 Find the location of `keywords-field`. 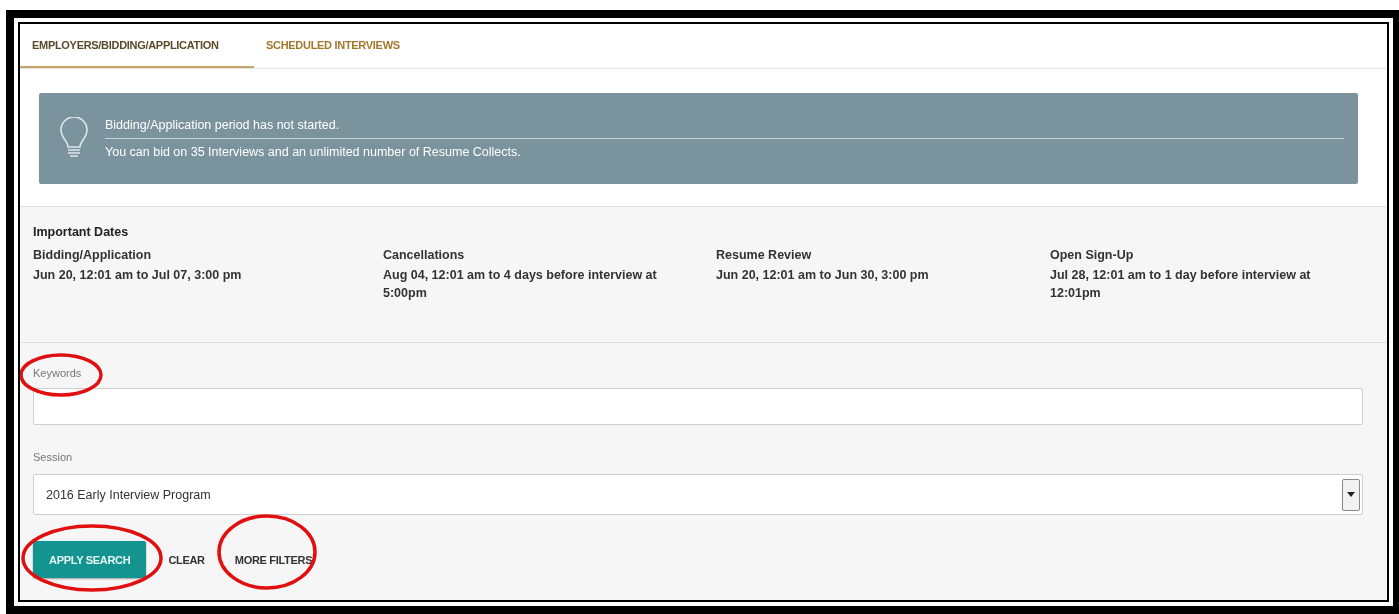

keywords-field is located at coordinates (698, 406).